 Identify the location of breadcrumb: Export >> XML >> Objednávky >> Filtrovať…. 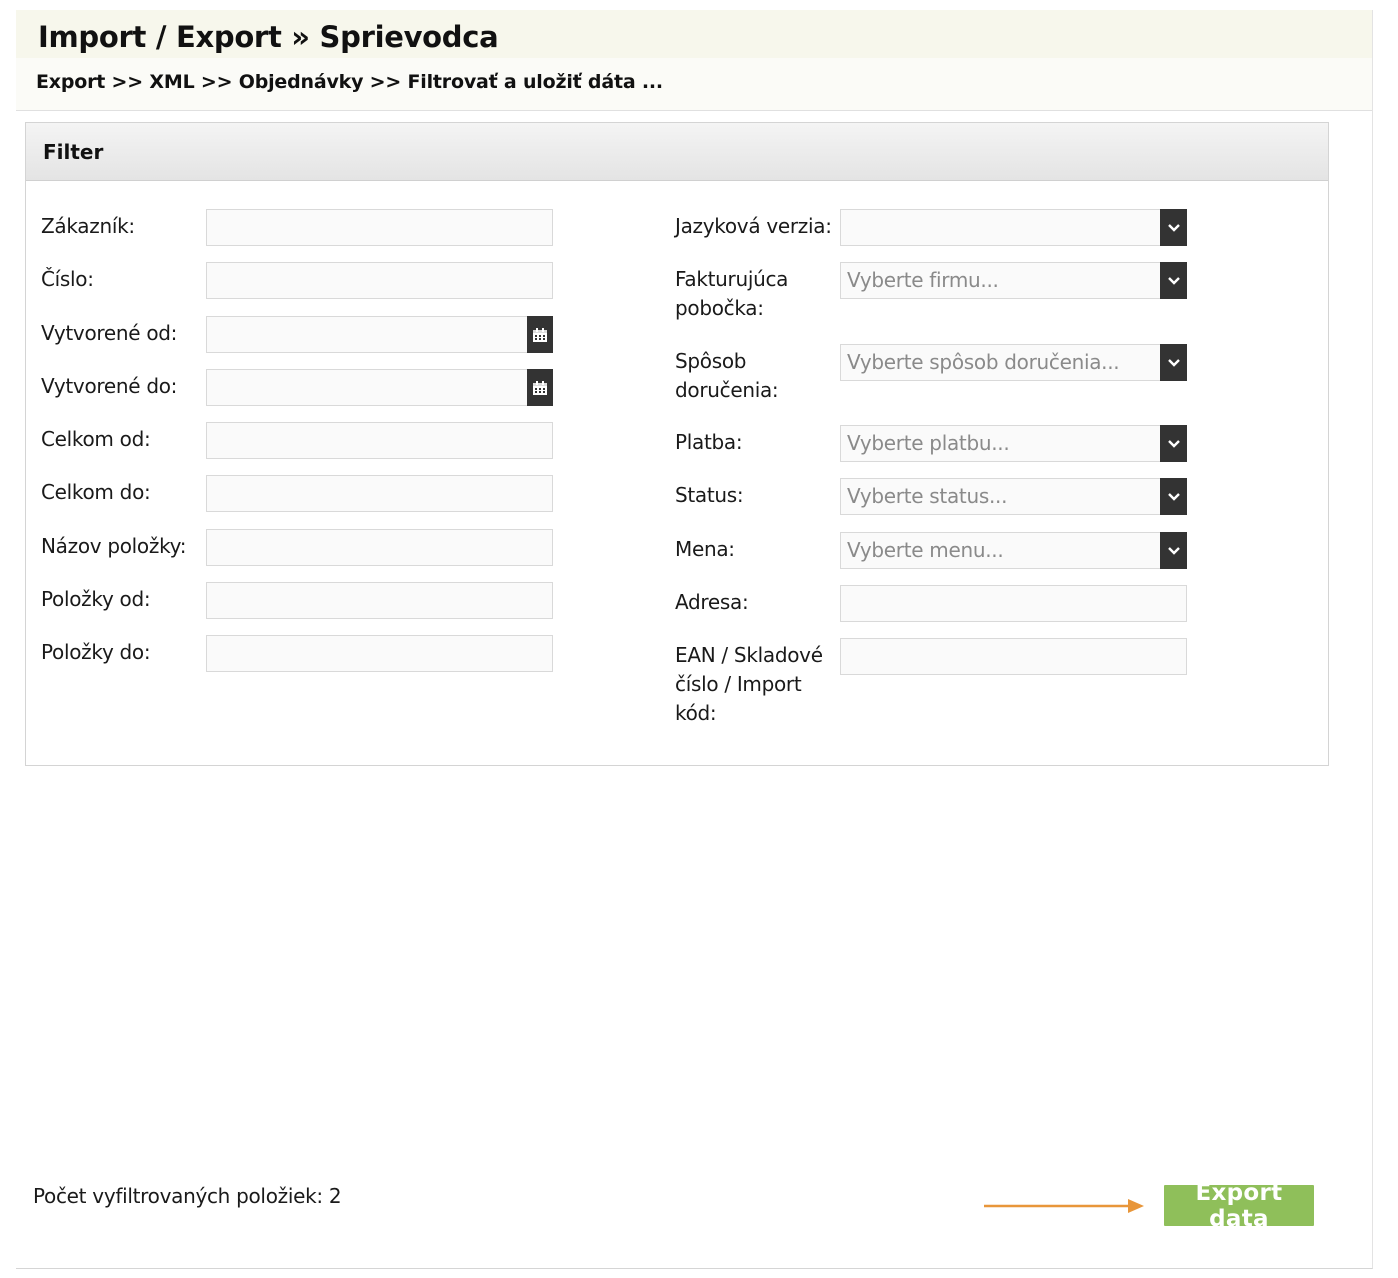
(349, 82).